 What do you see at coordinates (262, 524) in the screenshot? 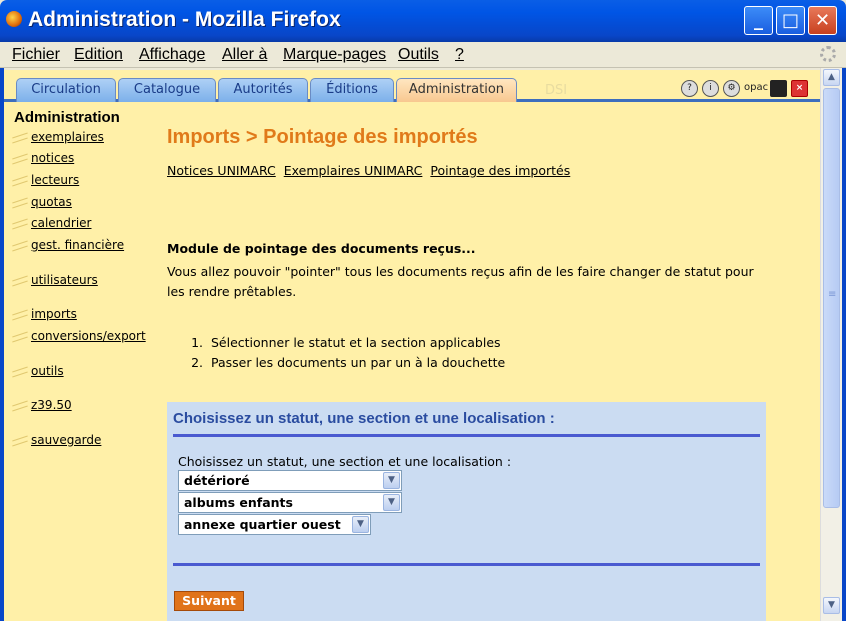
I see `localisation-value: annexe quartier ouest` at bounding box center [262, 524].